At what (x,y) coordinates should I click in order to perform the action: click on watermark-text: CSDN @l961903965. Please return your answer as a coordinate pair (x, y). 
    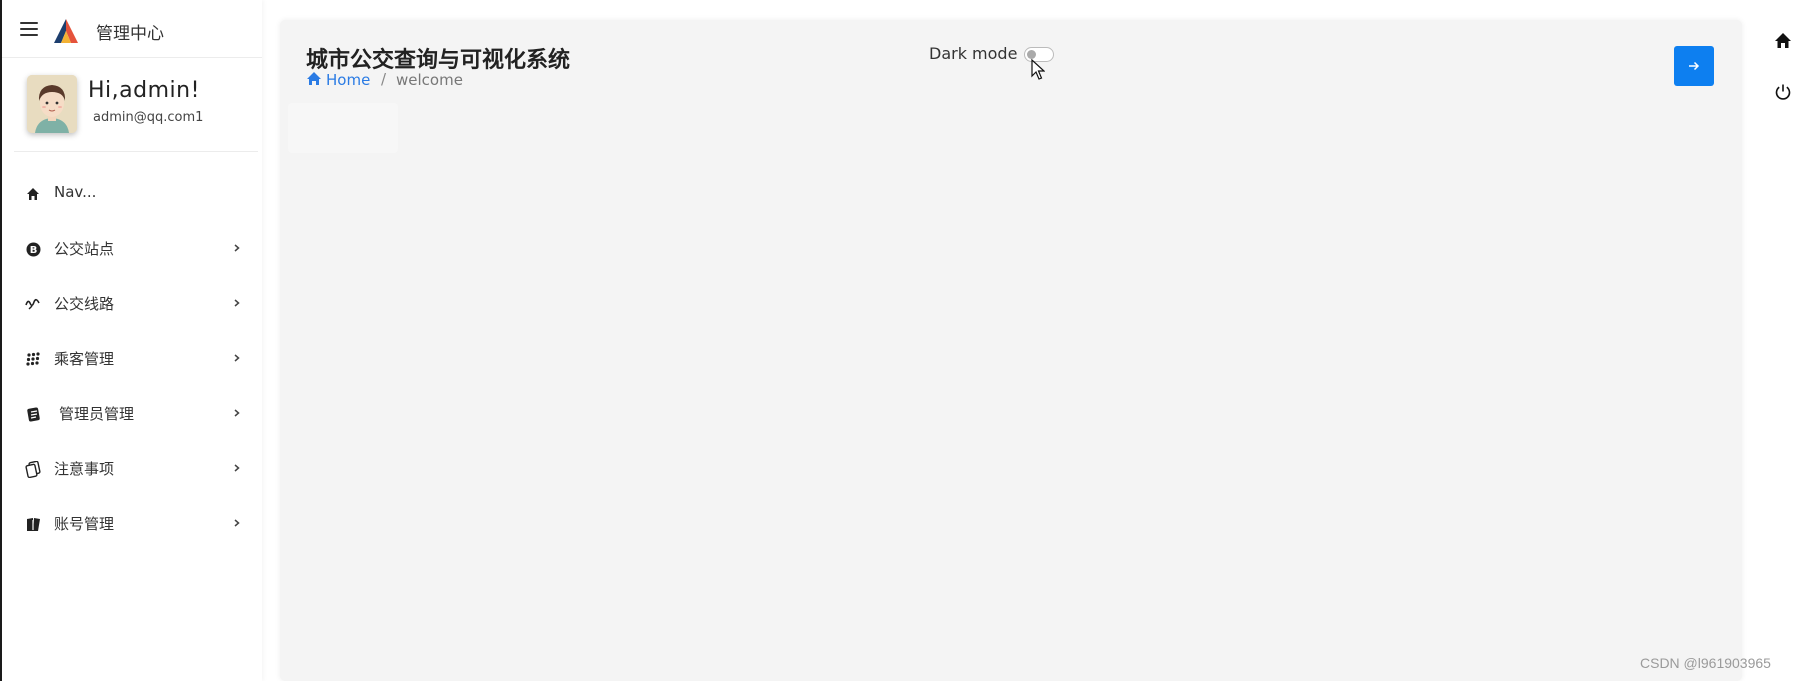
    Looking at the image, I should click on (1705, 663).